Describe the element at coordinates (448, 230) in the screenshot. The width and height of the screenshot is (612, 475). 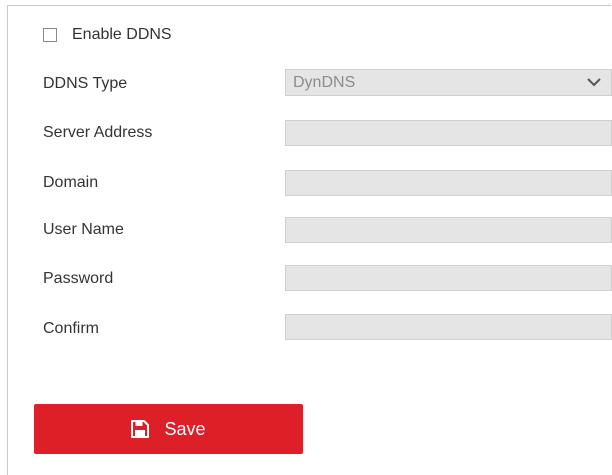
I see `user-name-input` at that location.